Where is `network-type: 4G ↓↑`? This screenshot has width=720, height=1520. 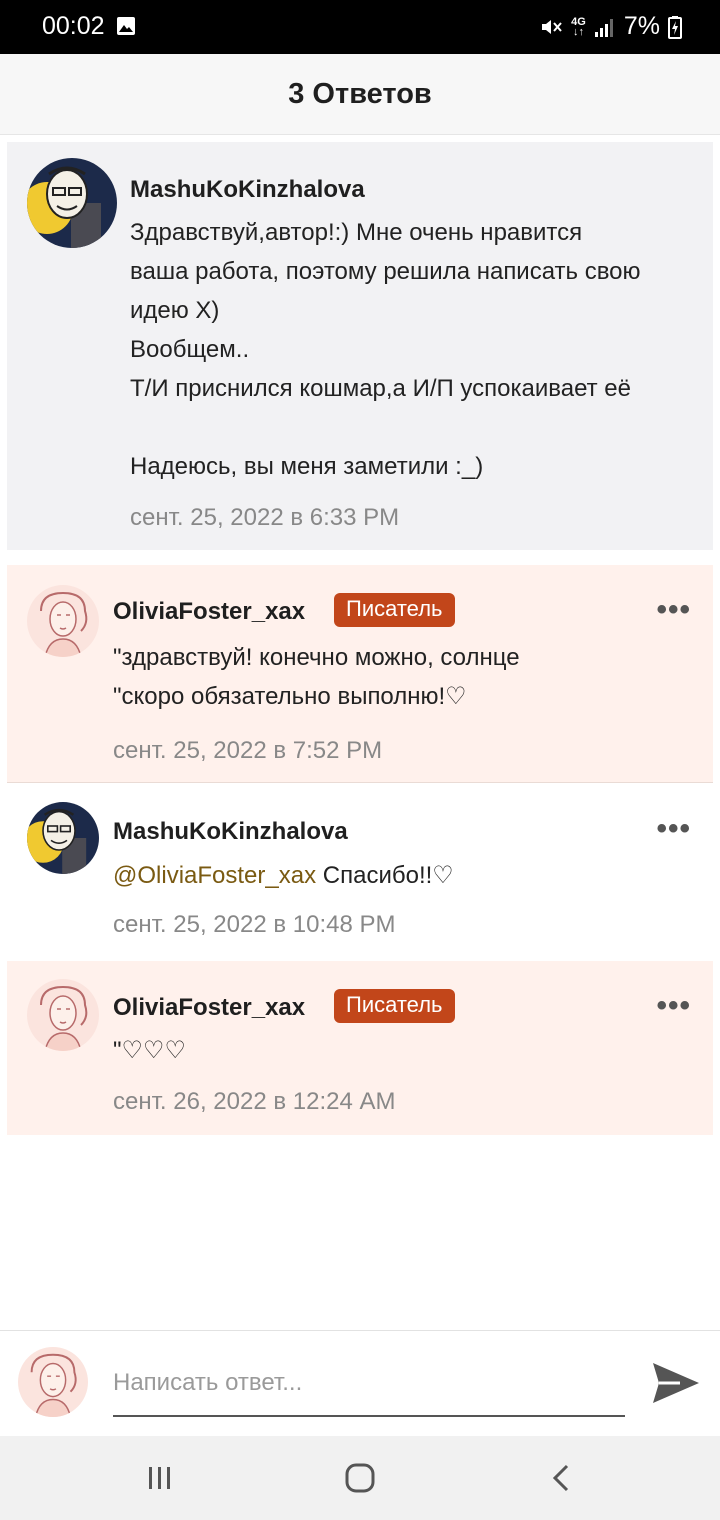 network-type: 4G ↓↑ is located at coordinates (578, 26).